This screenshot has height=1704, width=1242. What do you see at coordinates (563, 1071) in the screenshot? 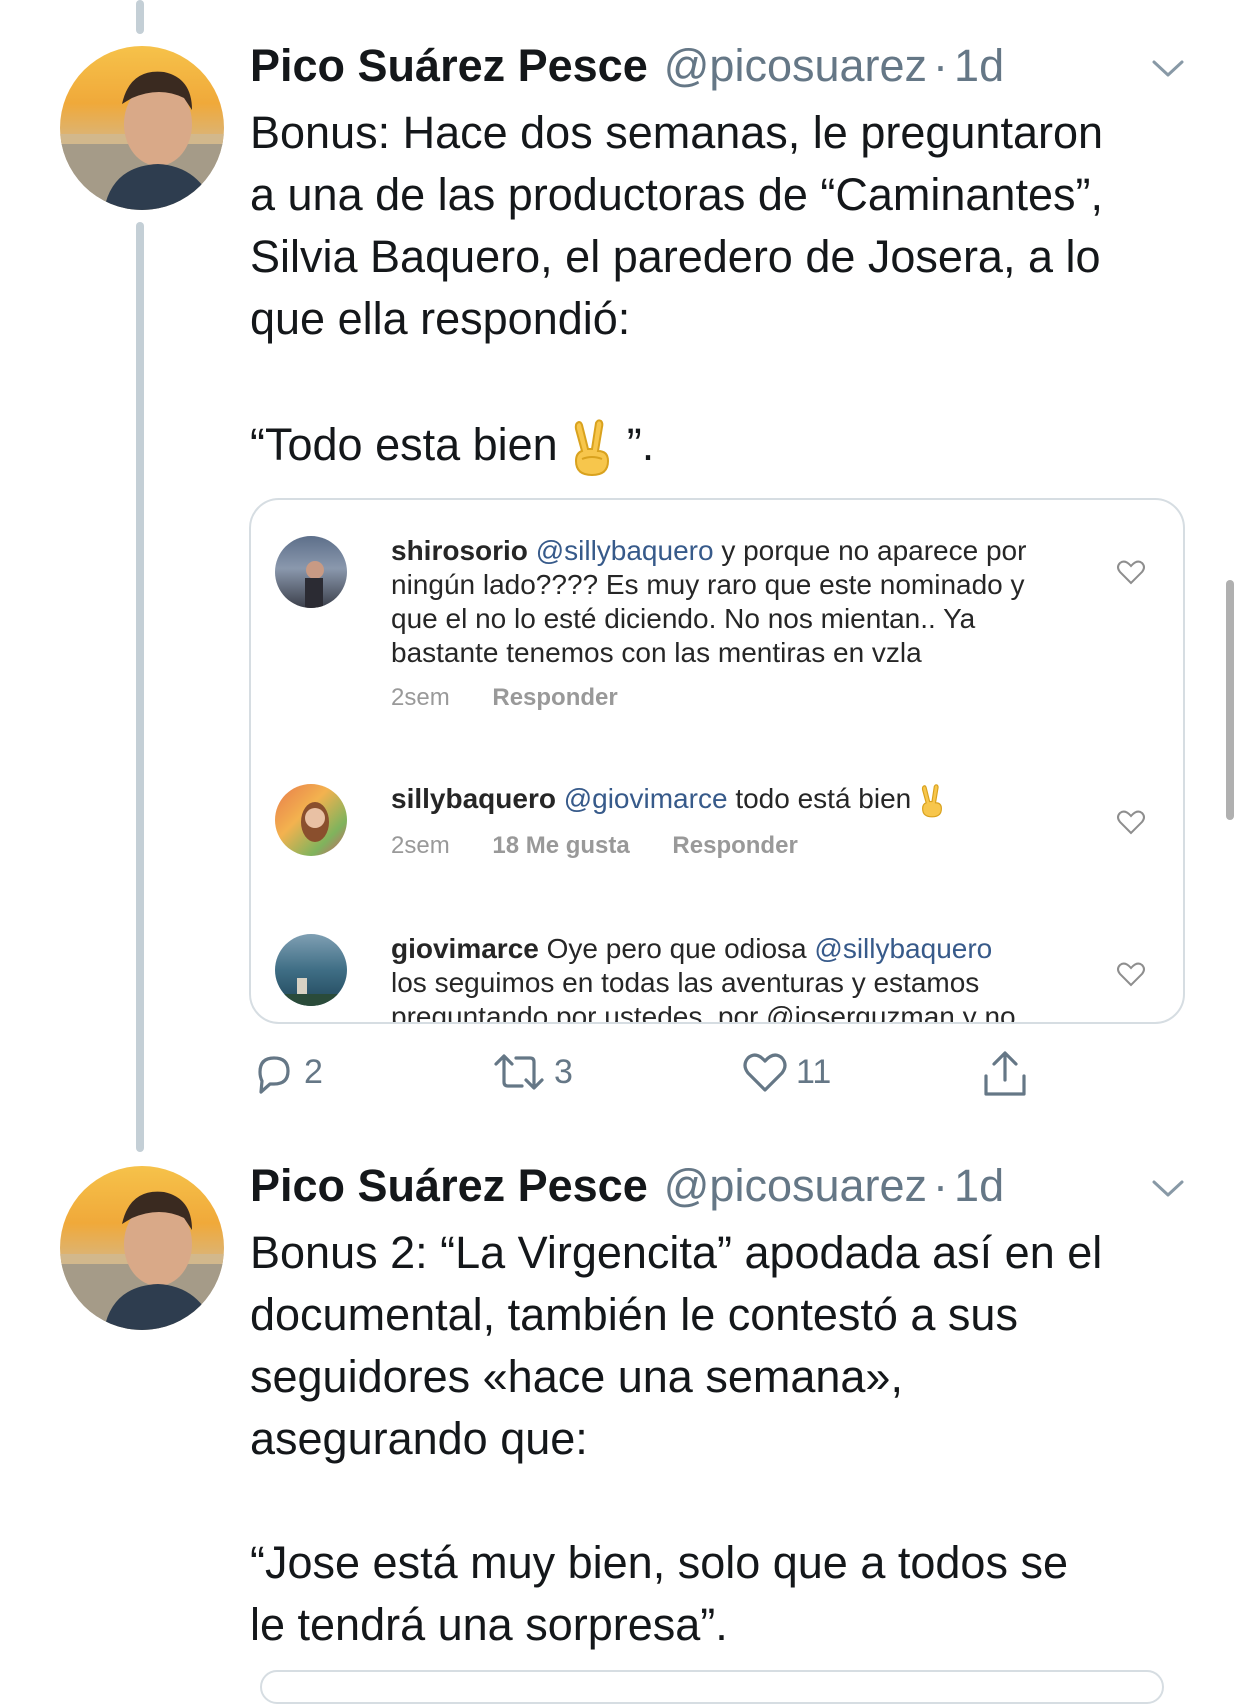
I see `retweet-count: 3` at bounding box center [563, 1071].